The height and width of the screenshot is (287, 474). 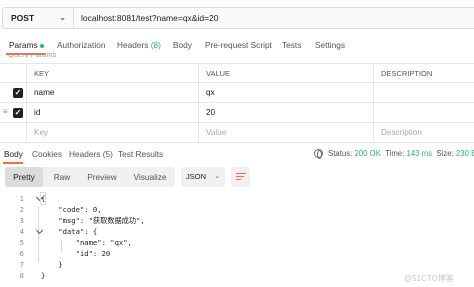 I want to click on format-select: JSON ⌄, so click(x=203, y=177).